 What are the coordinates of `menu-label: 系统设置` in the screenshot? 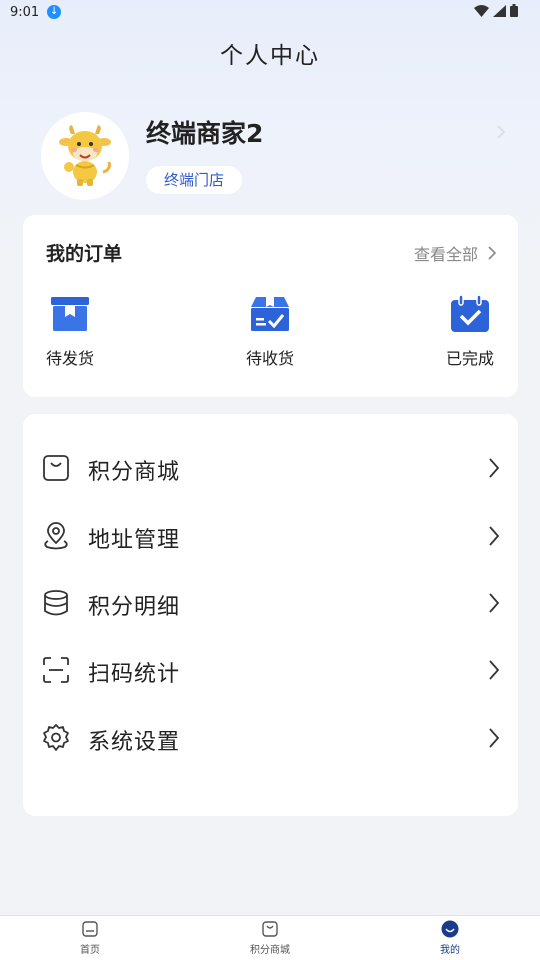 It's located at (134, 742).